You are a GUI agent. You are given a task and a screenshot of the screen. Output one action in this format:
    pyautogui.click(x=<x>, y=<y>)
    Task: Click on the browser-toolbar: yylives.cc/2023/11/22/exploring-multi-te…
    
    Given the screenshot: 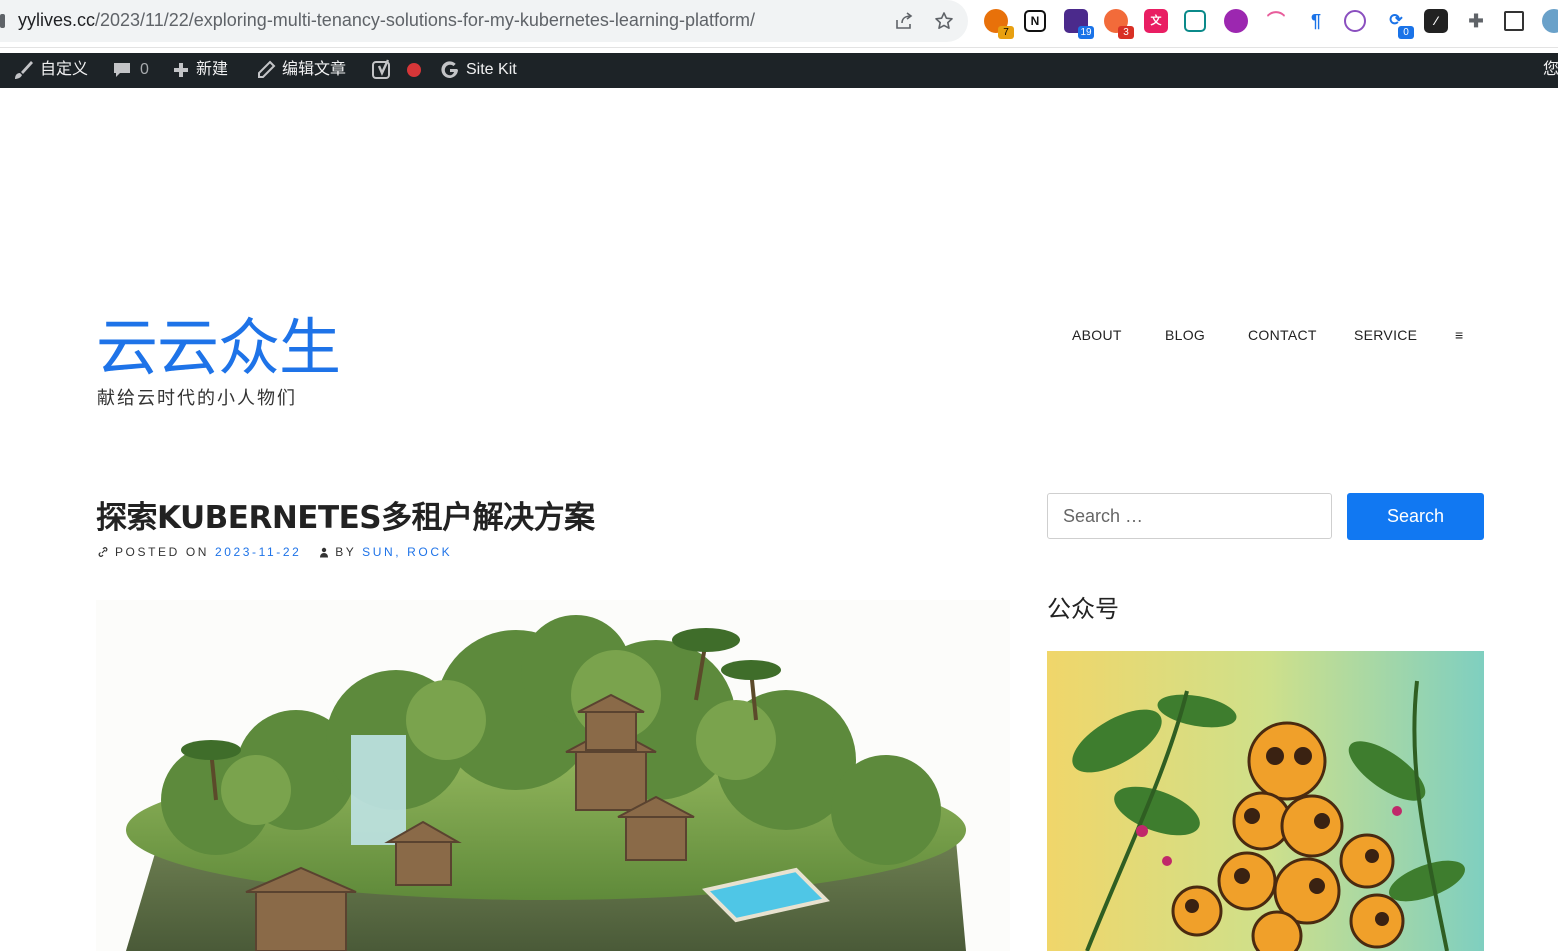 What is the action you would take?
    pyautogui.click(x=779, y=23)
    